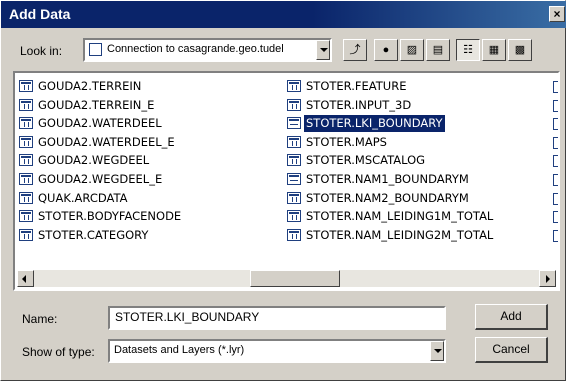 This screenshot has width=566, height=381. What do you see at coordinates (25, 278) in the screenshot?
I see `scroll-left-button` at bounding box center [25, 278].